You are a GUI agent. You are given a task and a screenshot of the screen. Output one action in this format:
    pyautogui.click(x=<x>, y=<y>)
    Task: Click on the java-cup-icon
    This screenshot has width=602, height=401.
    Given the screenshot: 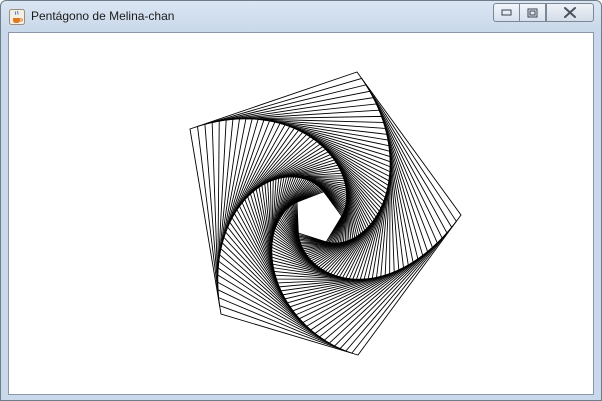 What is the action you would take?
    pyautogui.click(x=17, y=17)
    